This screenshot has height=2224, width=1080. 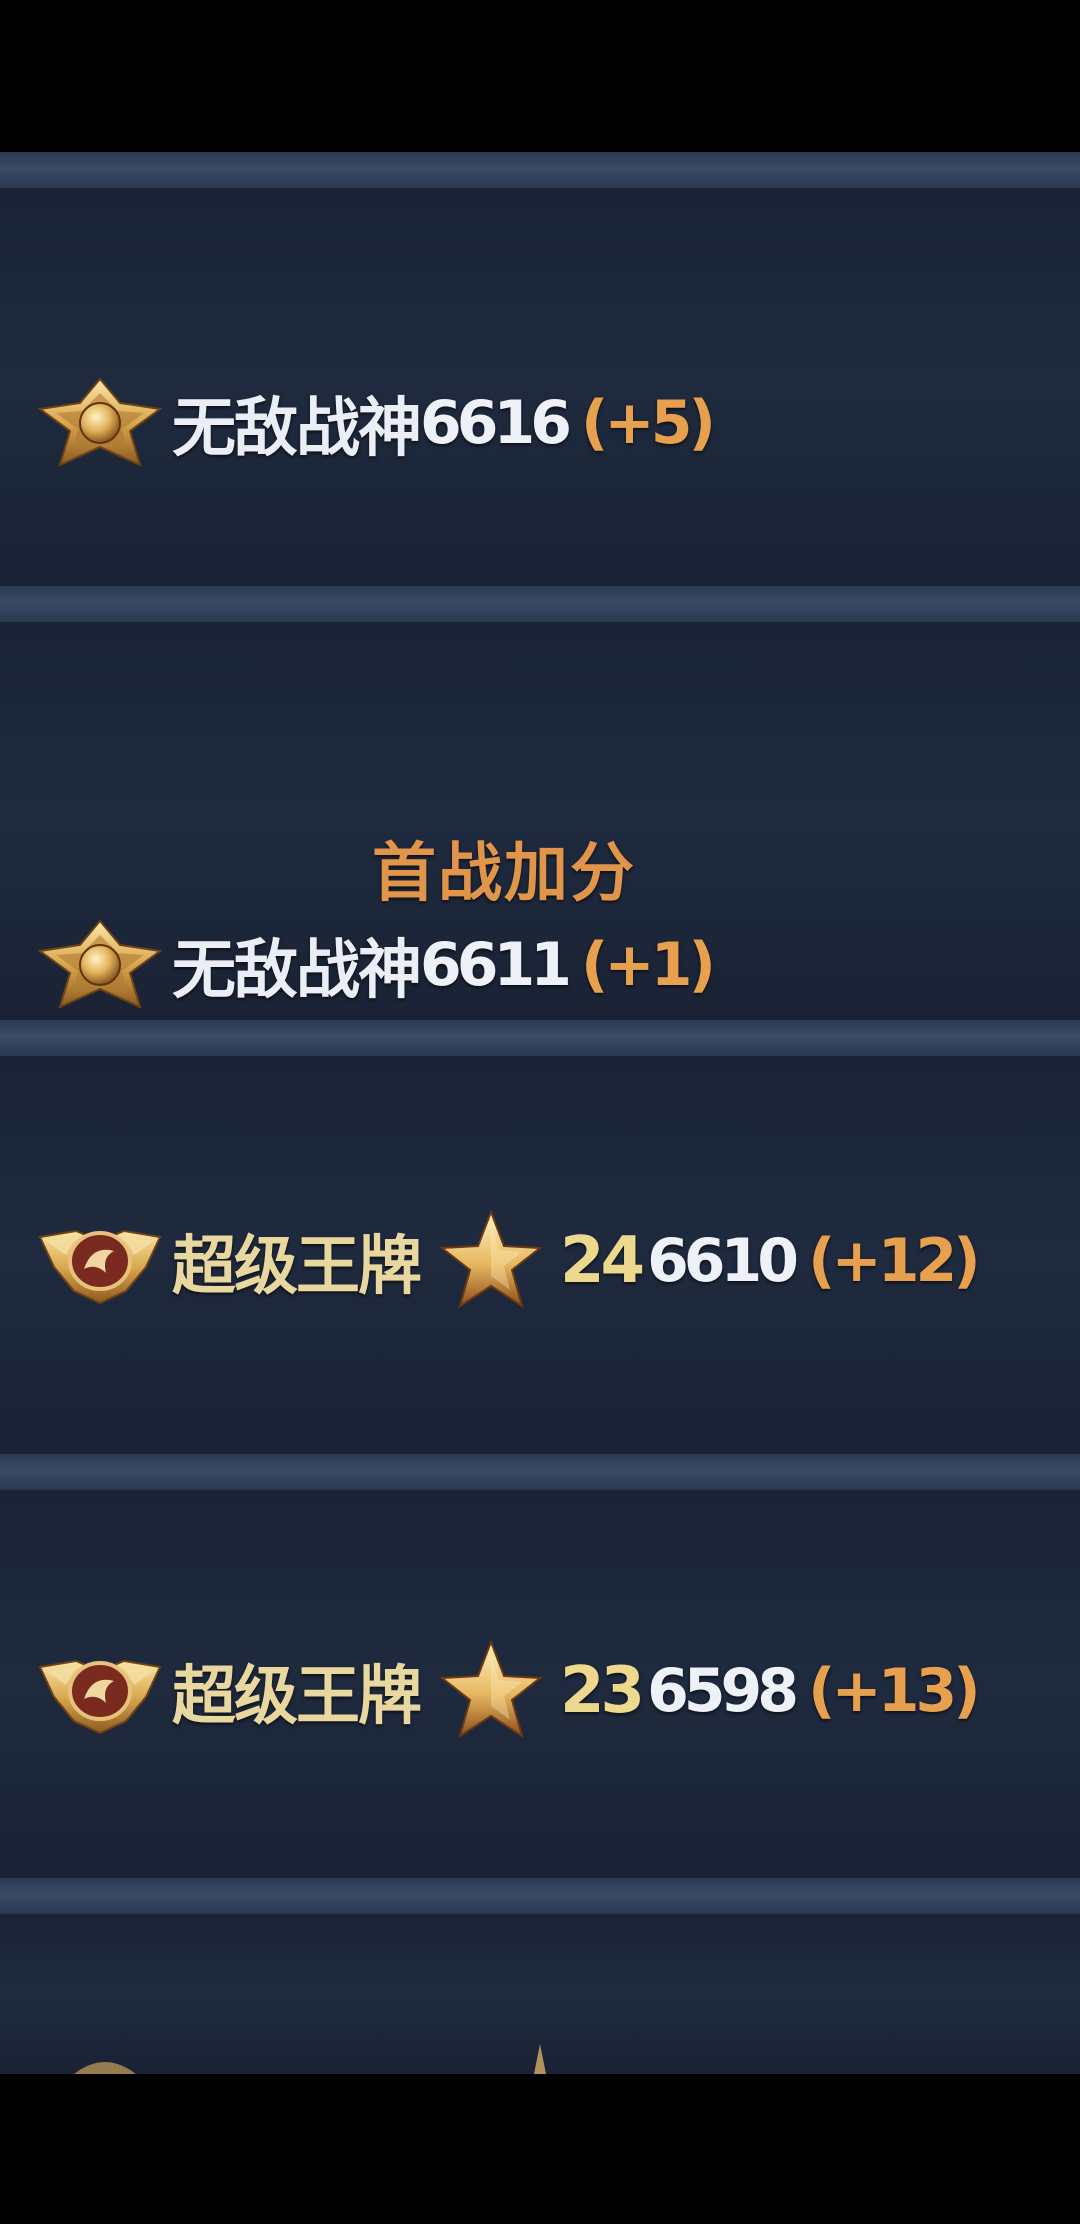 What do you see at coordinates (105, 2068) in the screenshot?
I see `badge-icon-partial` at bounding box center [105, 2068].